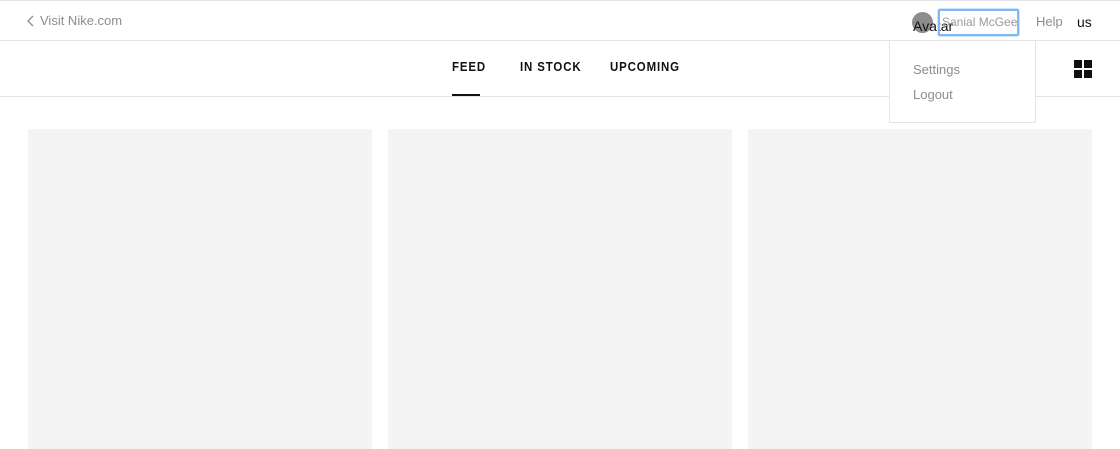 Image resolution: width=1120 pixels, height=449 pixels. What do you see at coordinates (936, 69) in the screenshot?
I see `menu-item-settings: Settings` at bounding box center [936, 69].